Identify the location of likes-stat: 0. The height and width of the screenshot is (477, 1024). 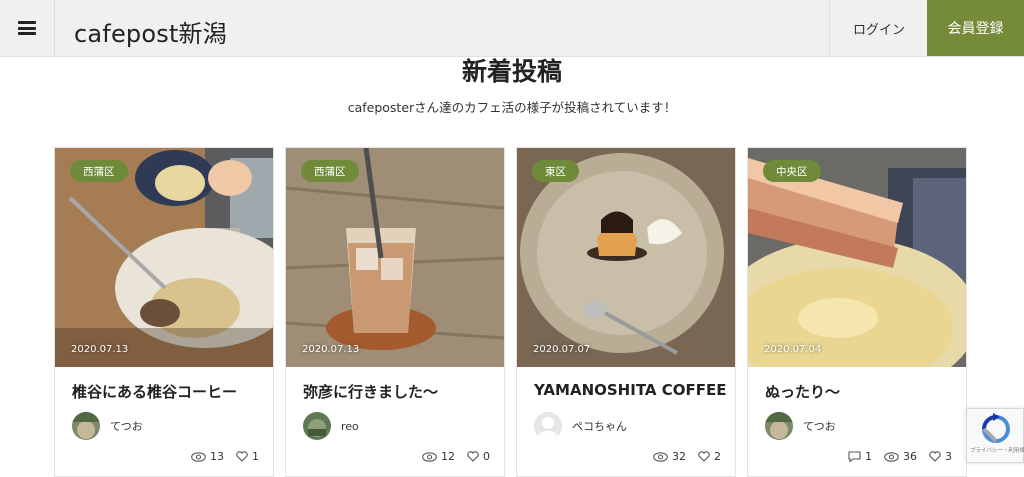
(478, 456).